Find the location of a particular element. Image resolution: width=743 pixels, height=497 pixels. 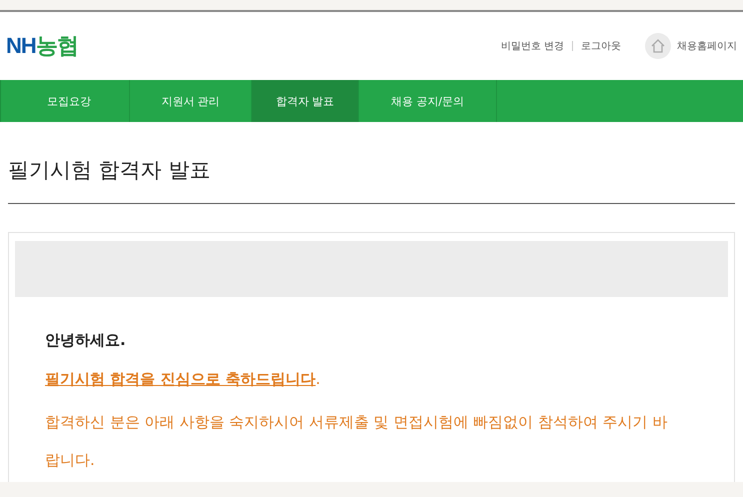

nav-tab: 모집요강 is located at coordinates (69, 101).